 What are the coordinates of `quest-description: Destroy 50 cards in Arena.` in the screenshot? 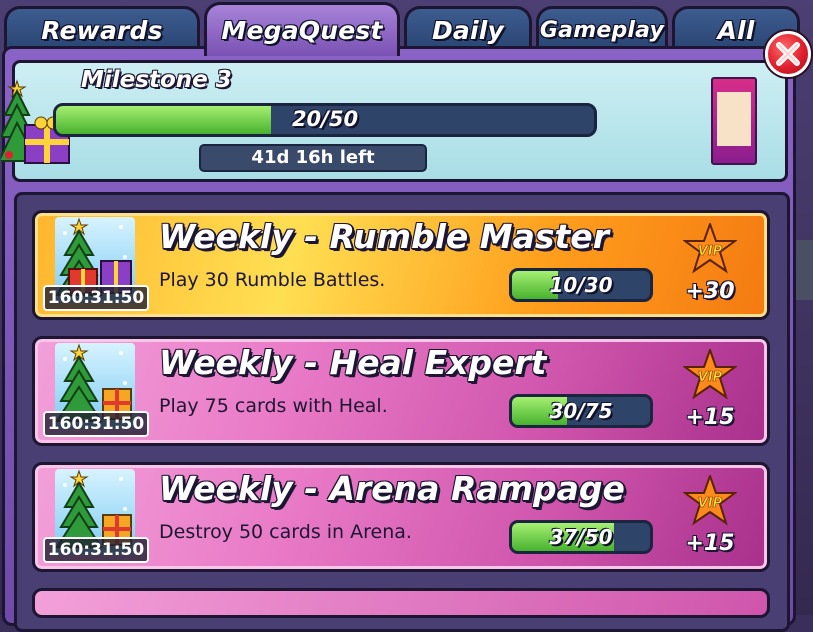 It's located at (285, 532).